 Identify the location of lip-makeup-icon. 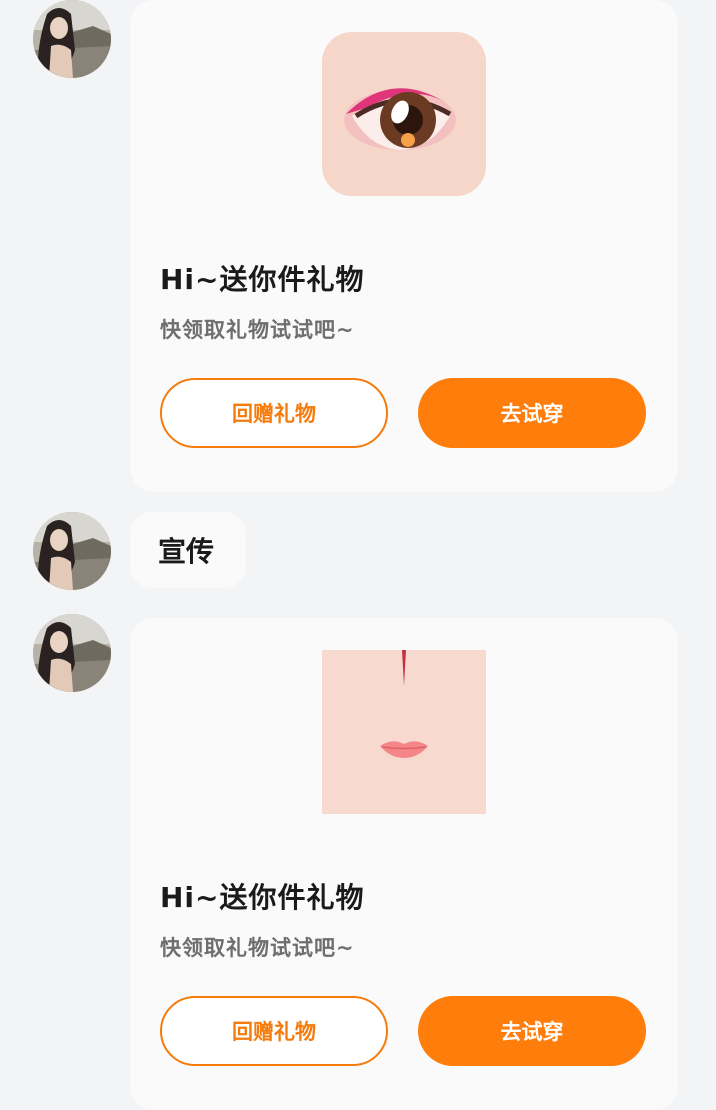
(404, 732).